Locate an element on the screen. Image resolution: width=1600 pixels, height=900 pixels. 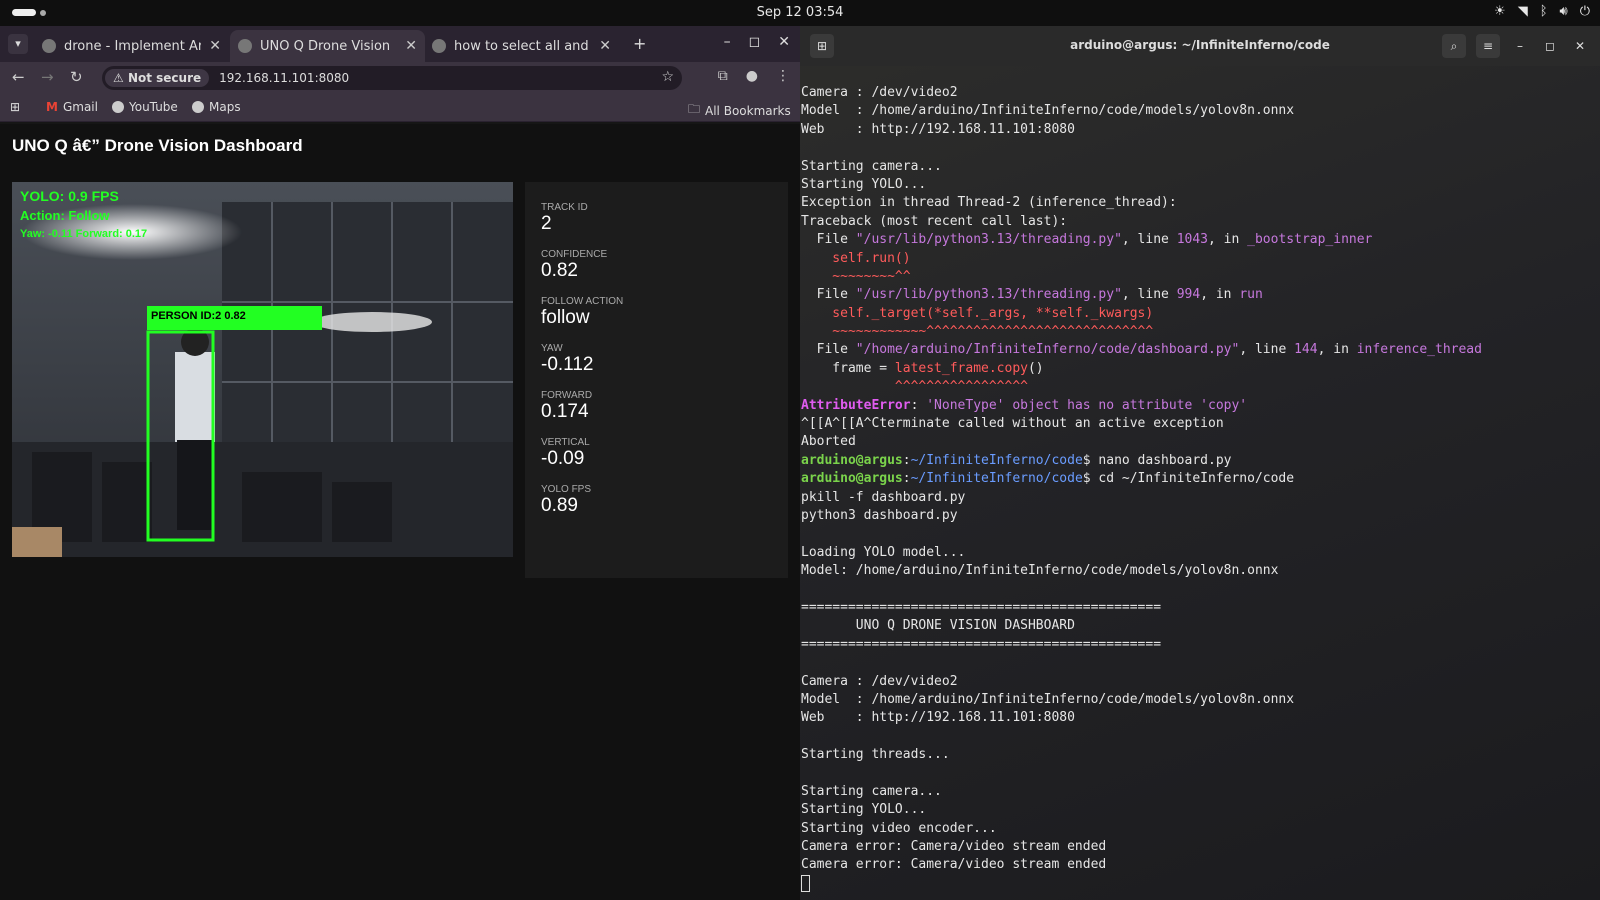
bookmark-maps: Maps is located at coordinates (216, 107).